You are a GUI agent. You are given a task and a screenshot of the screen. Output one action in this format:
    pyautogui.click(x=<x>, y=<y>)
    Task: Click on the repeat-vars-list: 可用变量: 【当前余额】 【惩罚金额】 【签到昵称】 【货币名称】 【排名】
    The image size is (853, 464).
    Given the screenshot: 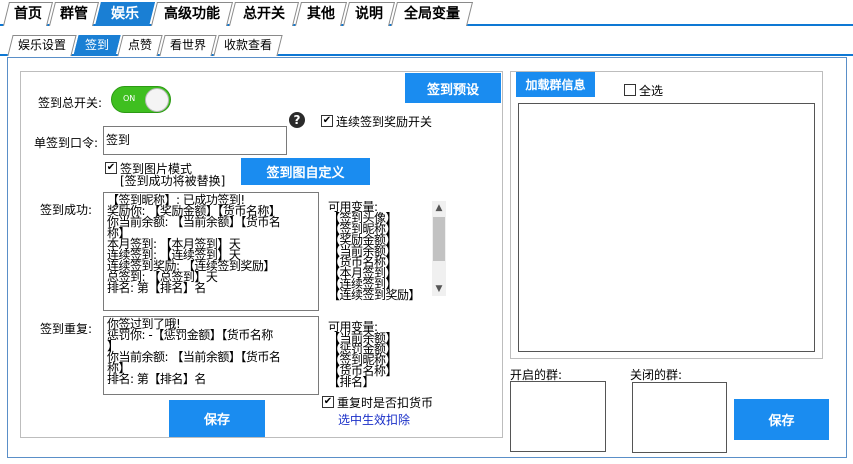 What is the action you would take?
    pyautogui.click(x=363, y=355)
    